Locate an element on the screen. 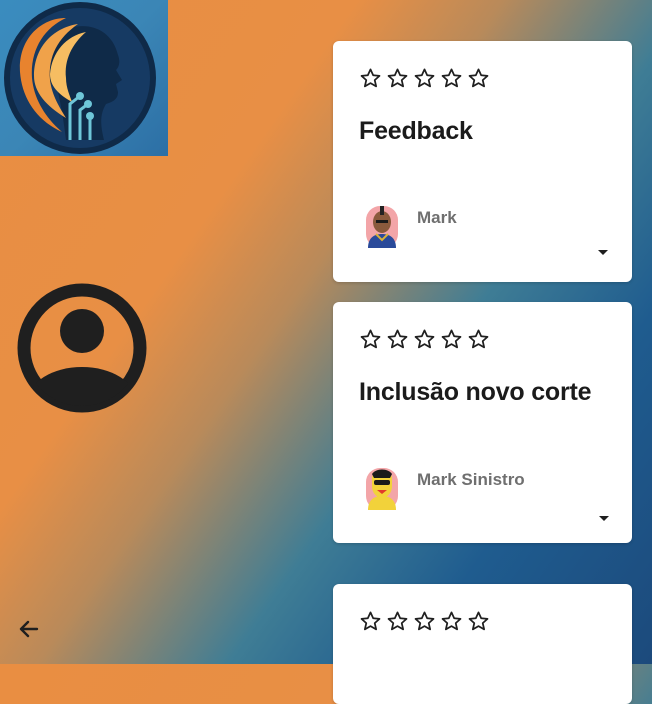  back-button is located at coordinates (29, 629).